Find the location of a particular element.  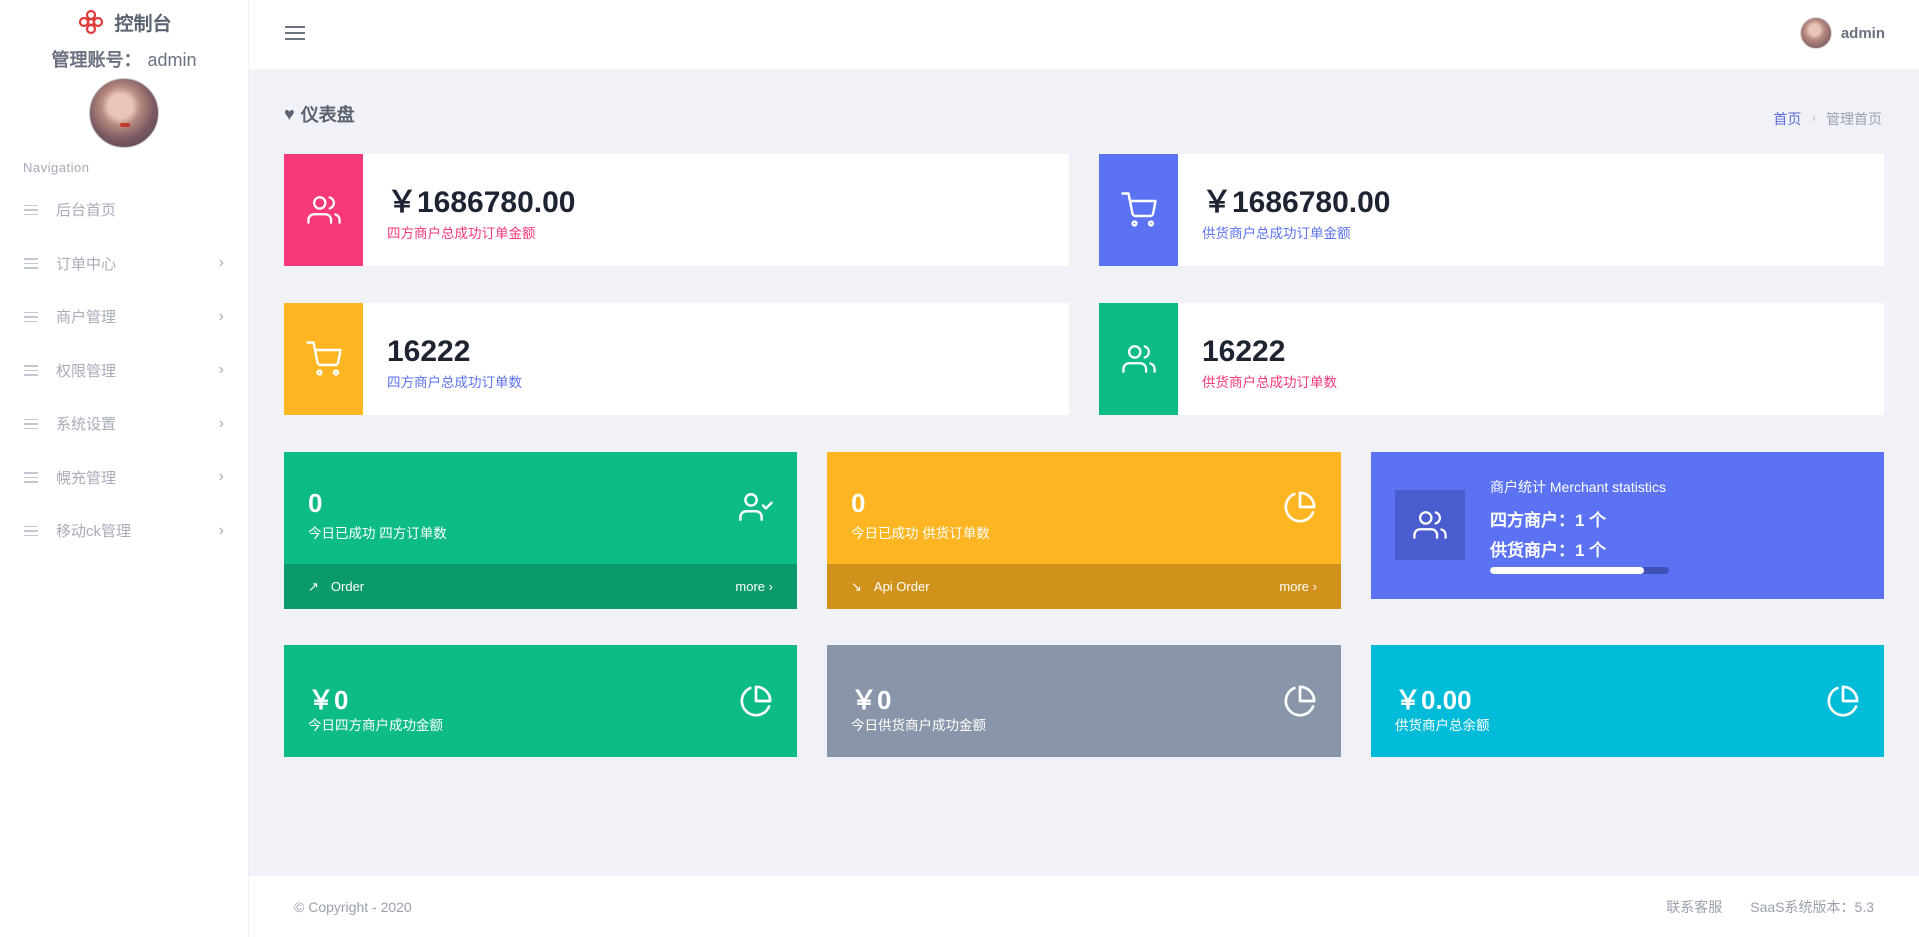

sidebar-item-settings: 系统设置 › is located at coordinates (124, 424).